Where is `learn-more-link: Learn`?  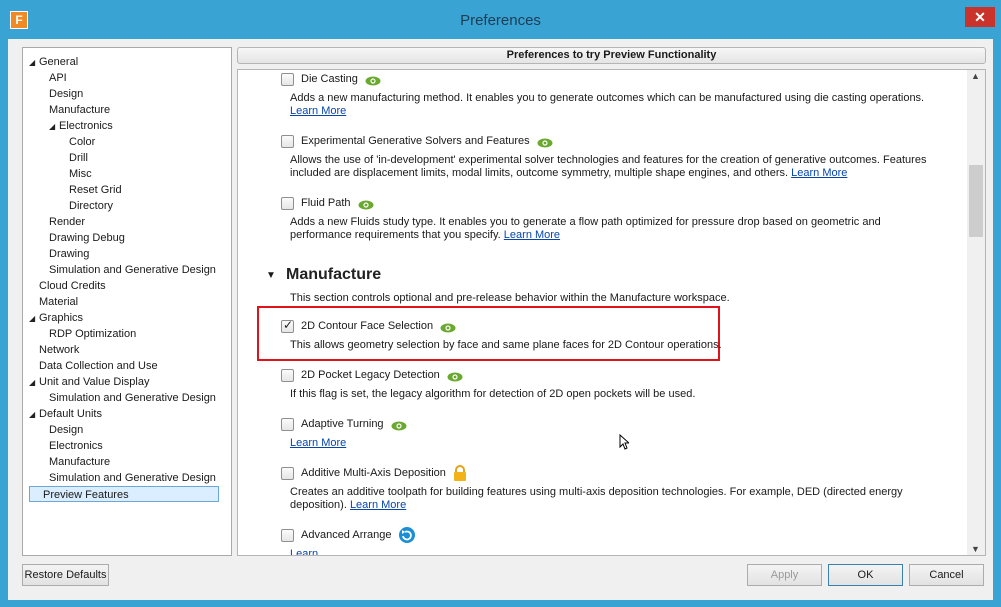
learn-more-link: Learn is located at coordinates (304, 551).